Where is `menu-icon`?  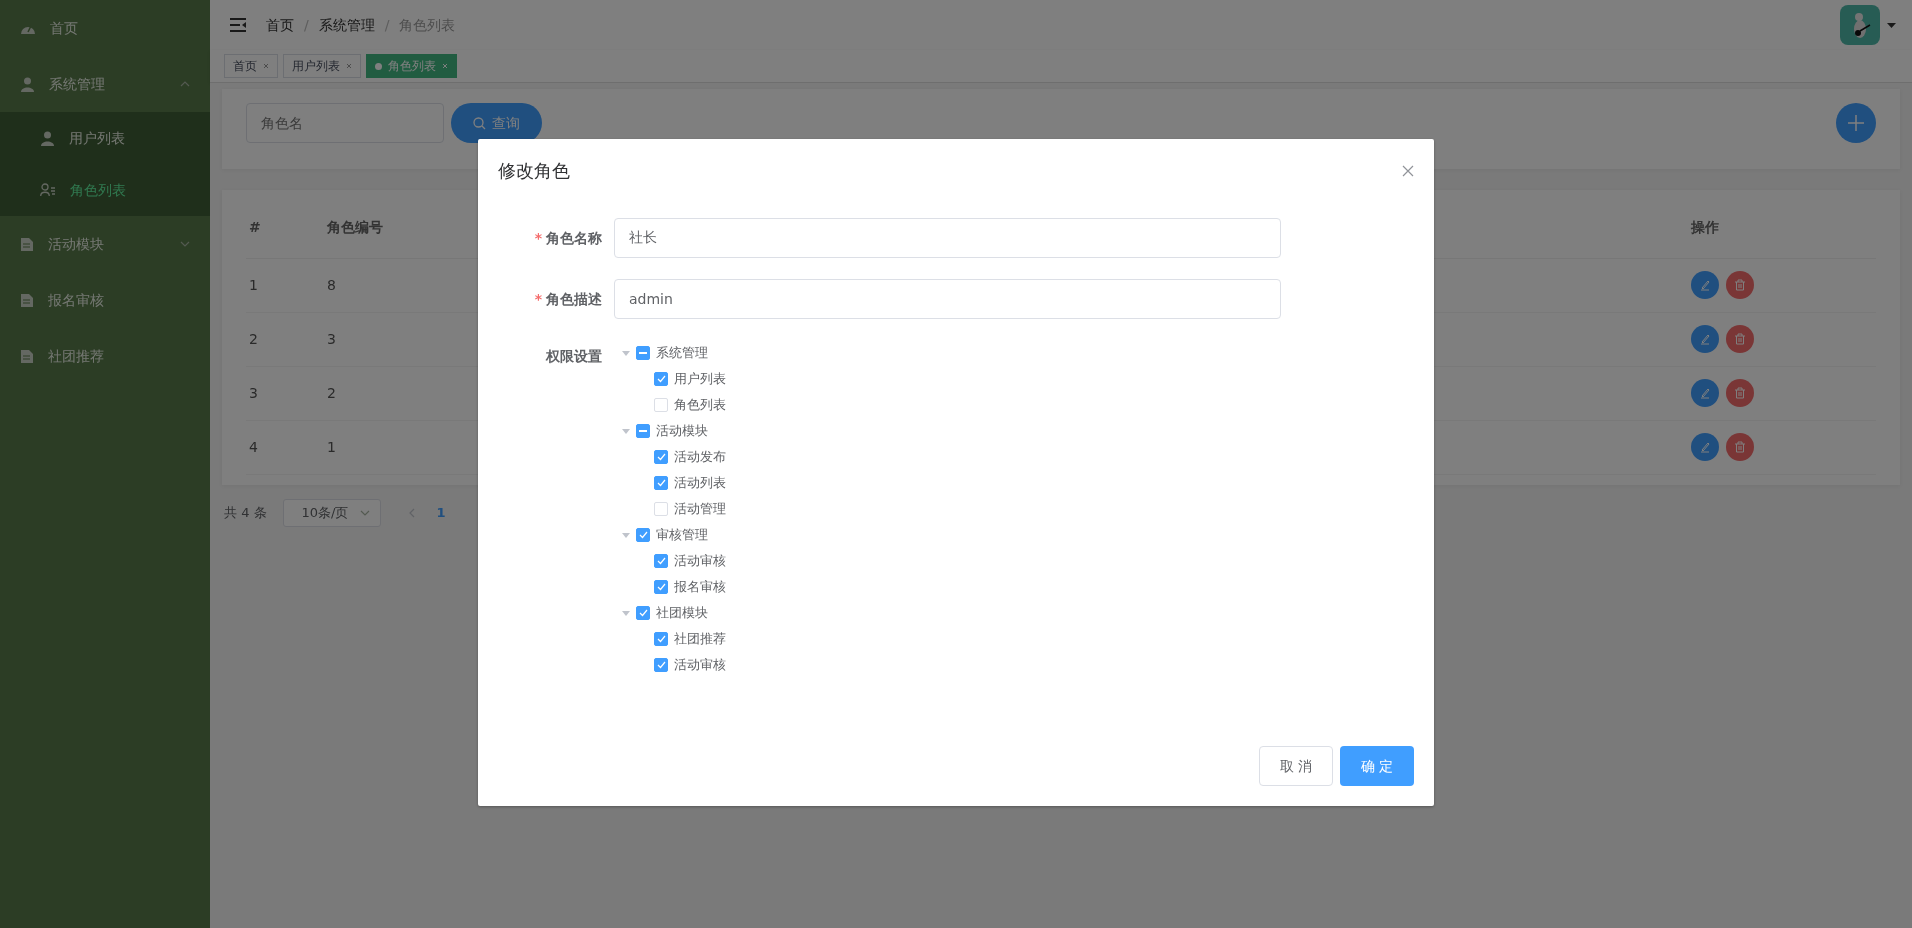 menu-icon is located at coordinates (238, 25).